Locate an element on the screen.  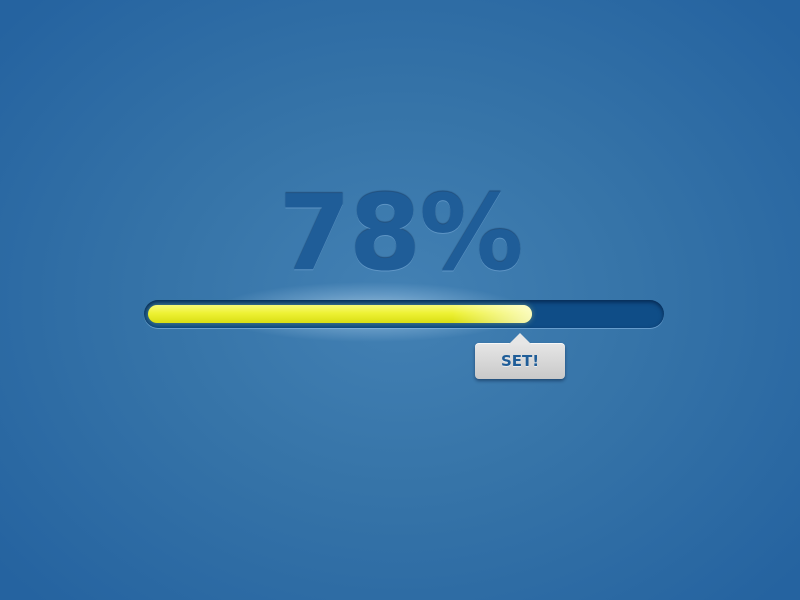
progress-track is located at coordinates (404, 314).